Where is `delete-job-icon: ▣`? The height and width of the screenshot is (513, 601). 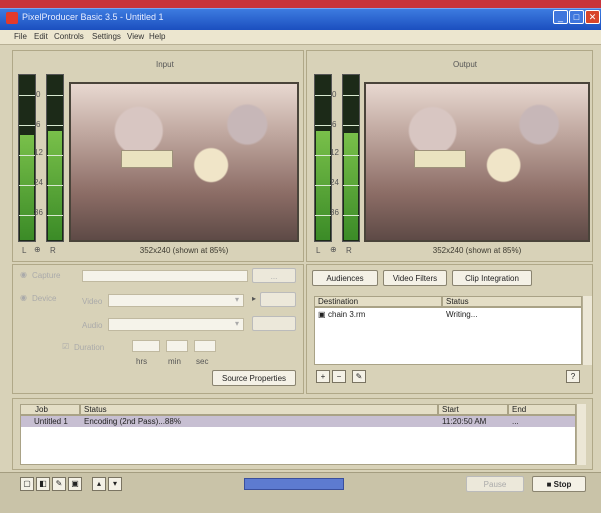 delete-job-icon: ▣ is located at coordinates (75, 484).